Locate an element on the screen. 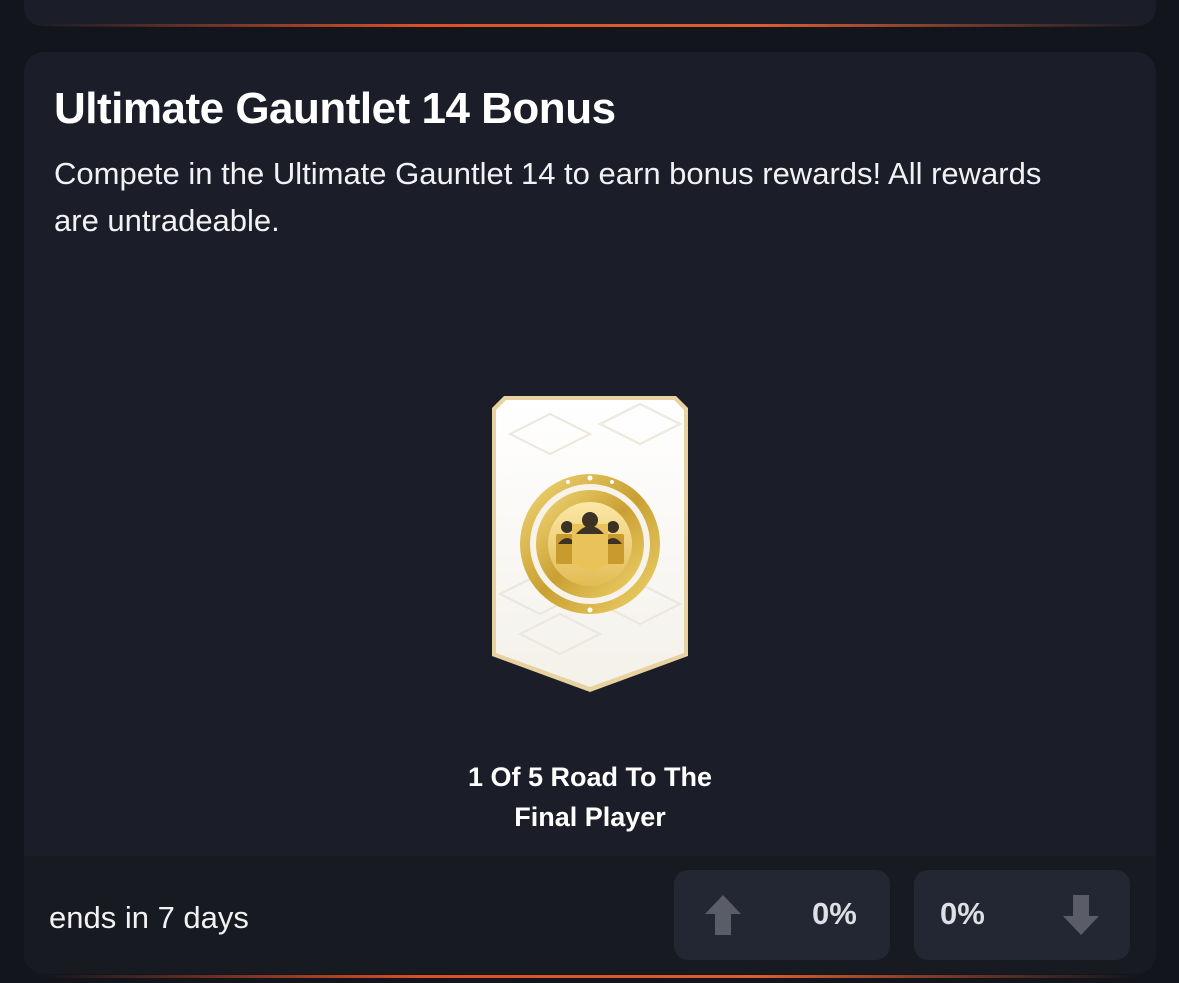 This screenshot has height=983, width=1179. divider-accent-line is located at coordinates (590, 25).